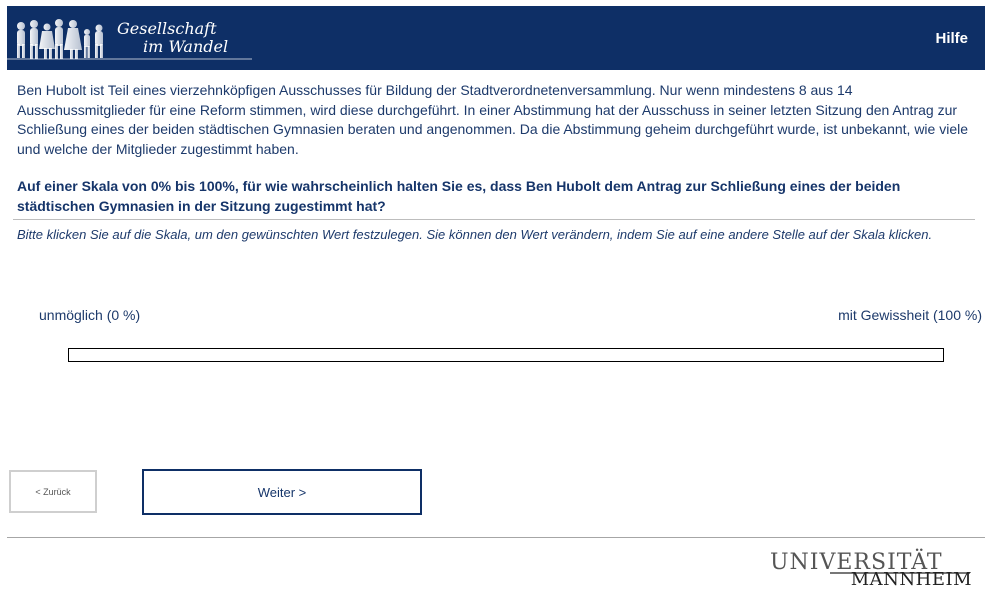  What do you see at coordinates (496, 38) in the screenshot?
I see `header-banner: Gesellschaft im Wandel Hilfe` at bounding box center [496, 38].